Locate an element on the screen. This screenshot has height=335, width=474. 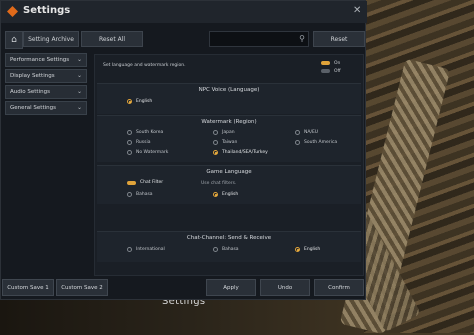
sidebar-item-display: Display Settings ⌄ is located at coordinates (46, 76).